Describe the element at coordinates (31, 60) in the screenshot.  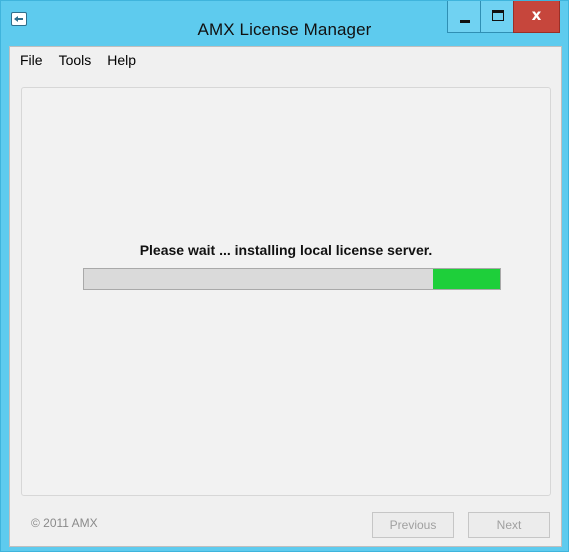
I see `menu-file: File` at that location.